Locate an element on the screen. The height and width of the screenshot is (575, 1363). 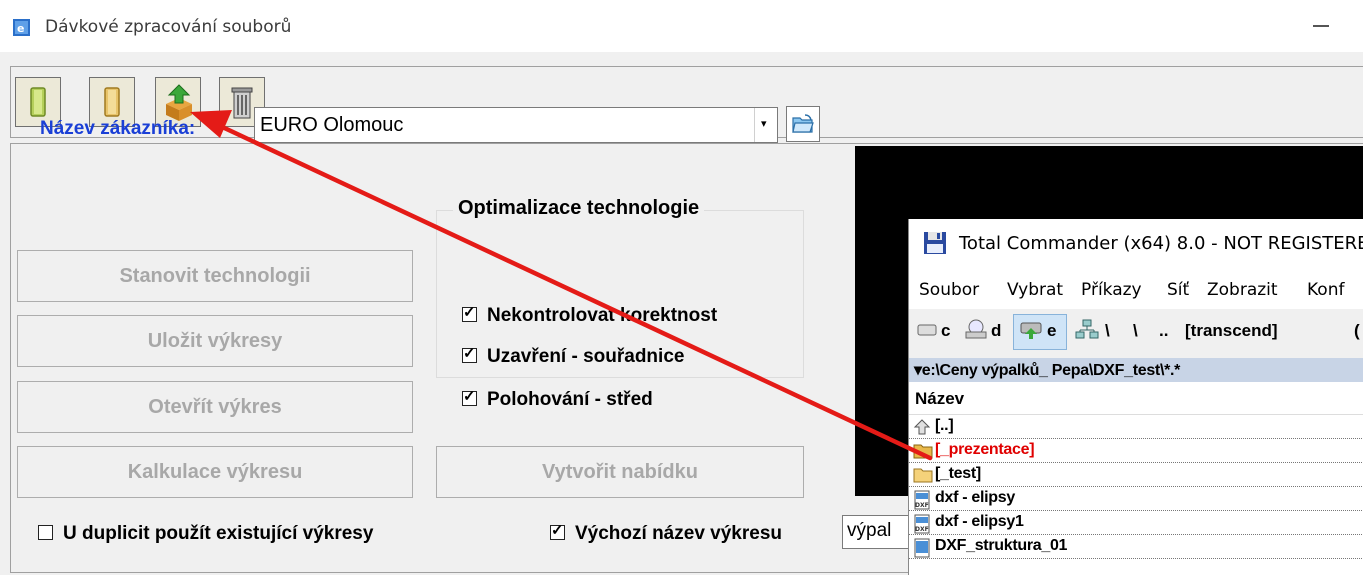
ulozit-vykresy-button: Uložit výkresy is located at coordinates (215, 341).